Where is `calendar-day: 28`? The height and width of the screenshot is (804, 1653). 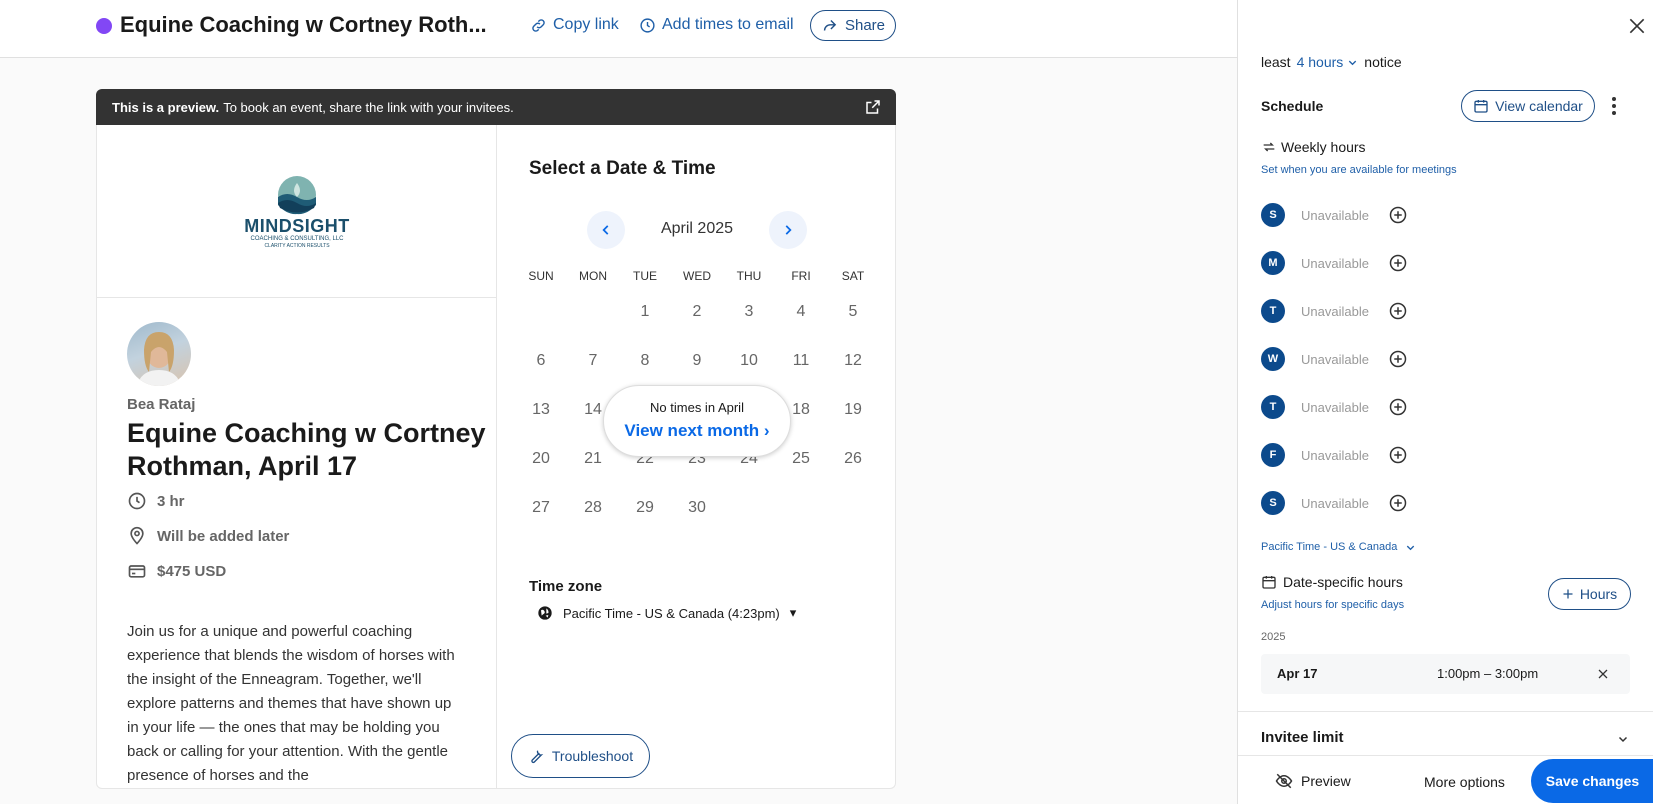 calendar-day: 28 is located at coordinates (593, 507).